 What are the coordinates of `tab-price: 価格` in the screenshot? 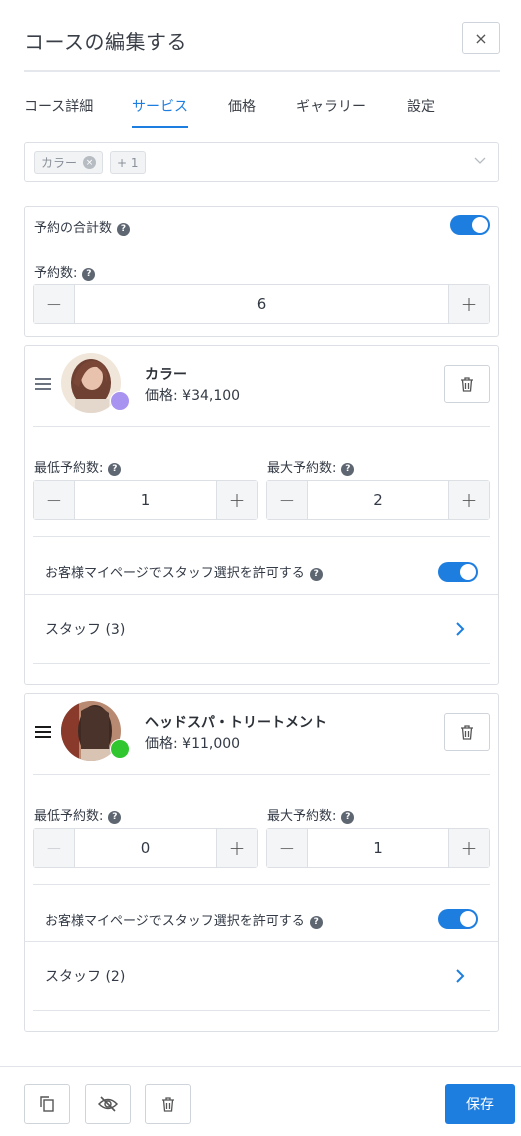 It's located at (242, 112).